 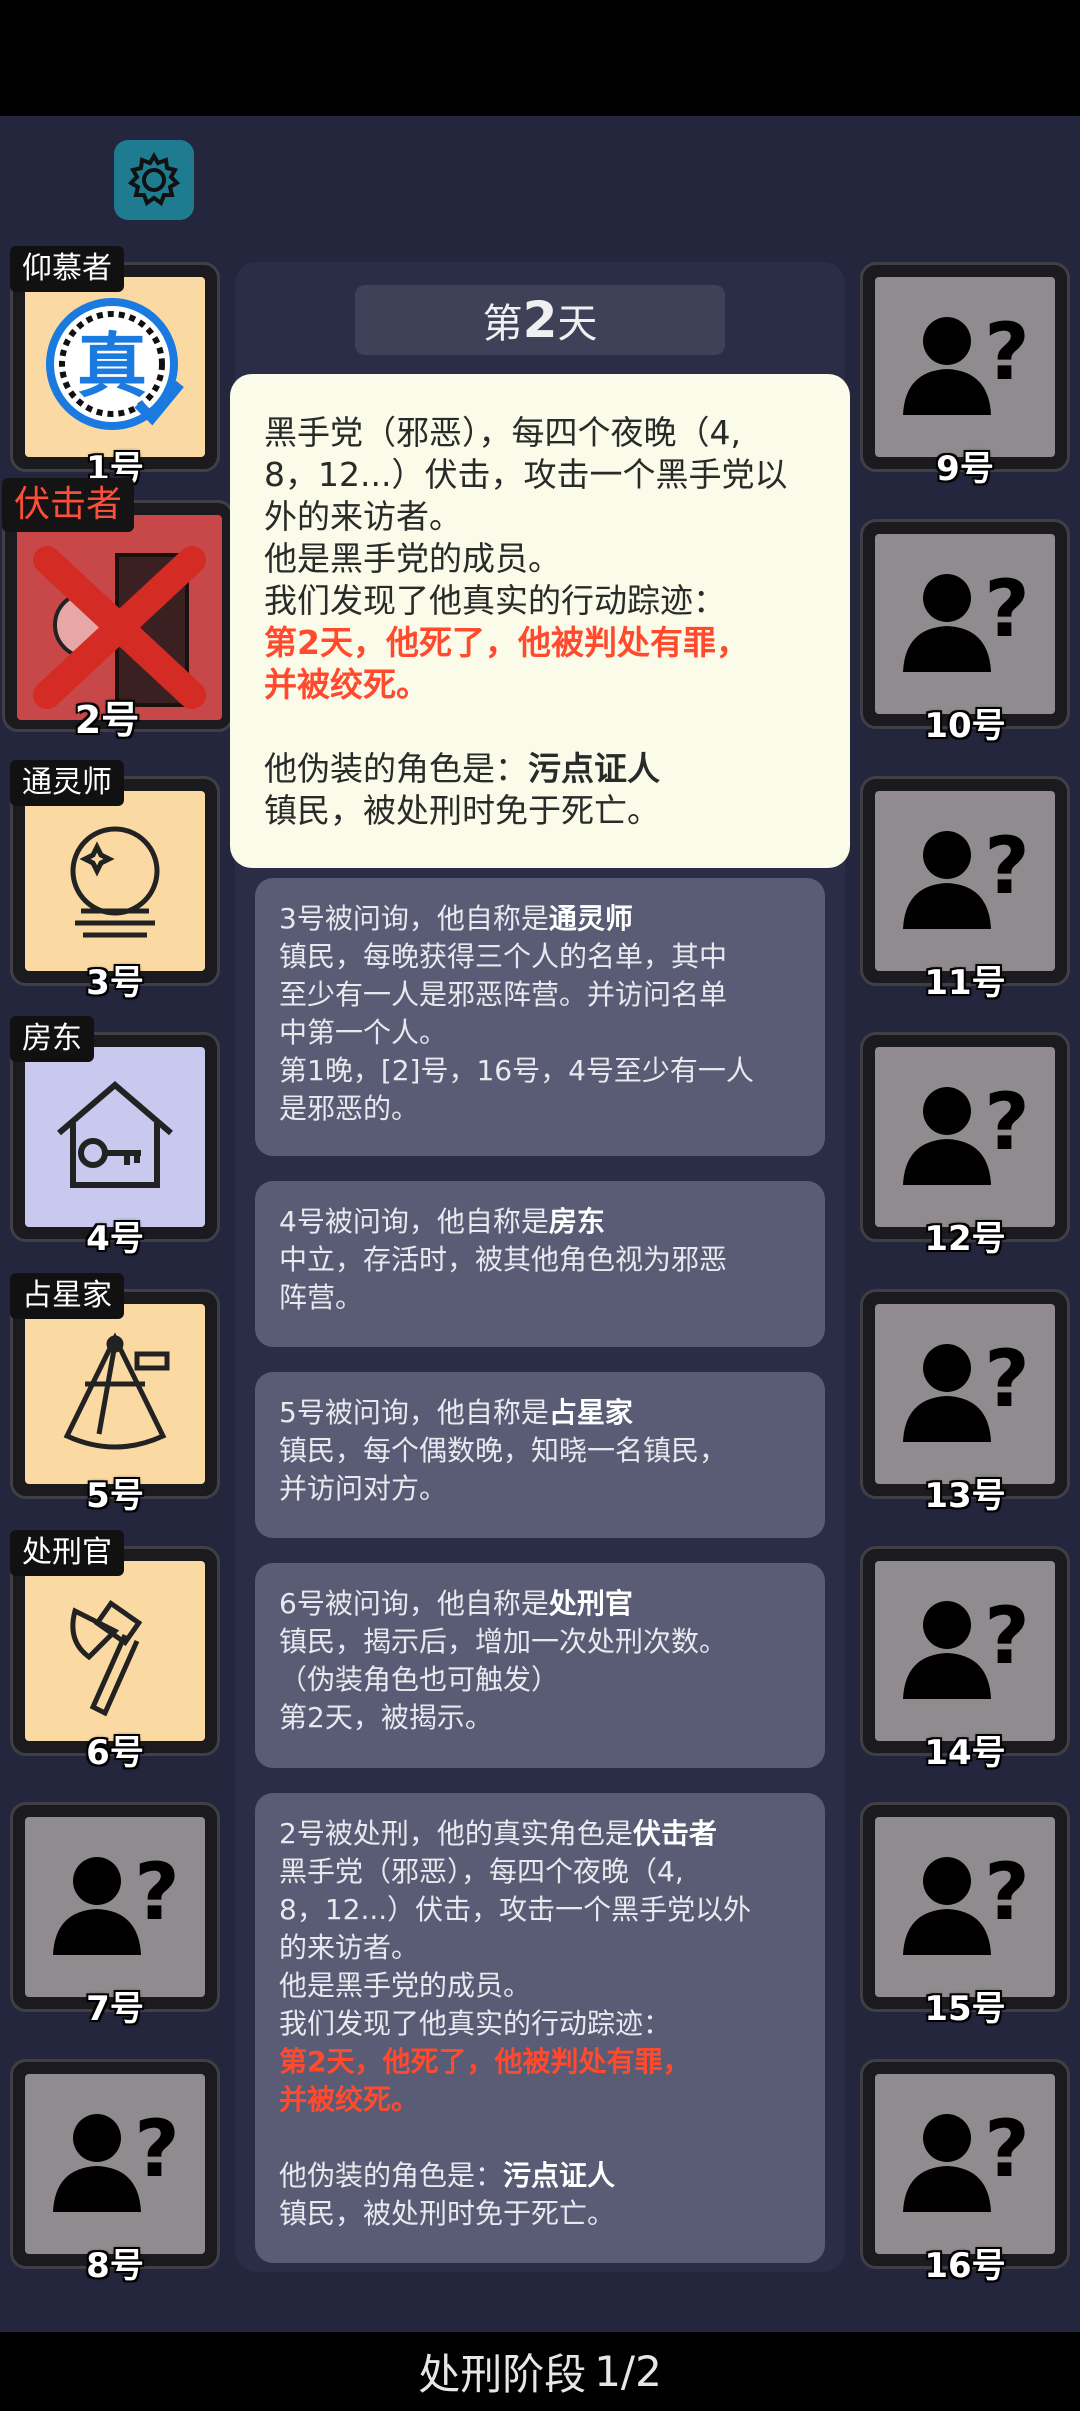 I want to click on log-line: 第1晚，[2]号，16号，4号至少有一人, so click(x=516, y=1070).